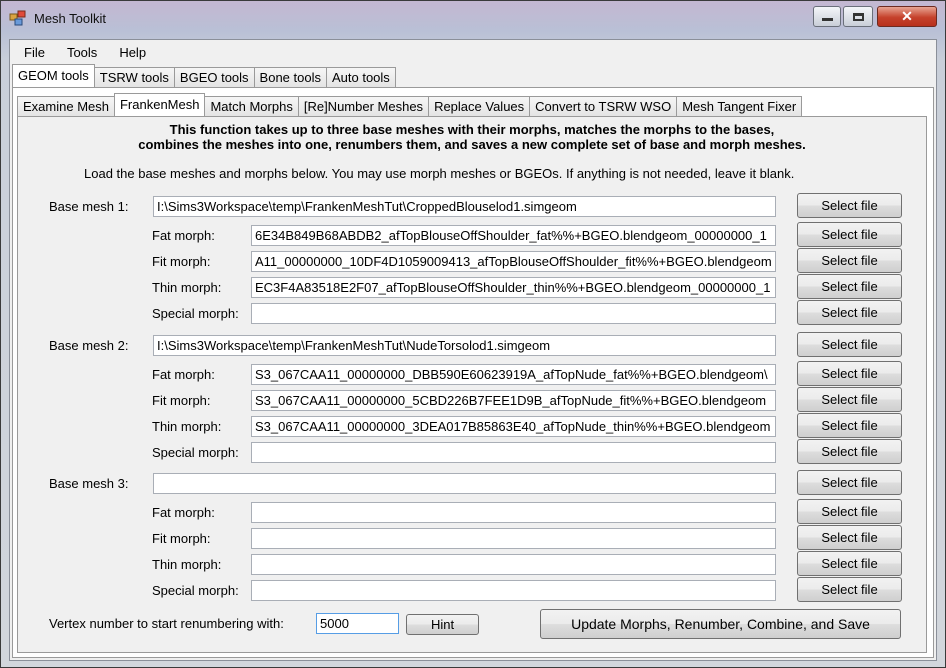 This screenshot has height=668, width=946. Describe the element at coordinates (849, 260) in the screenshot. I see `fit-morph-1-select-button: Select file` at that location.